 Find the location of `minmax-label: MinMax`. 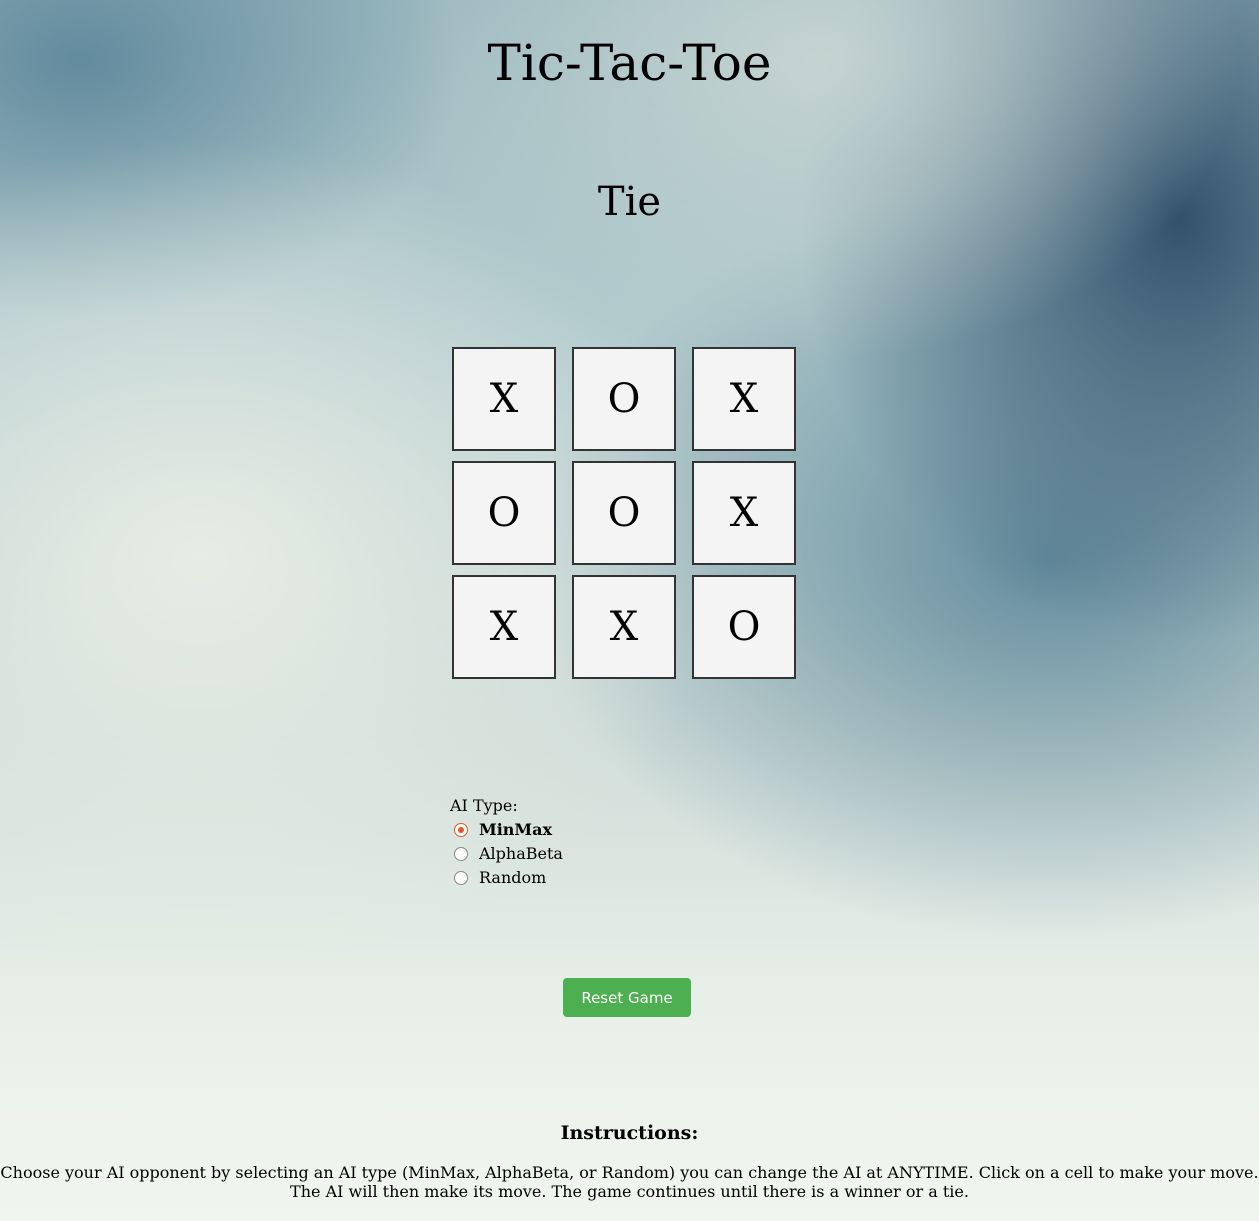

minmax-label: MinMax is located at coordinates (515, 830).